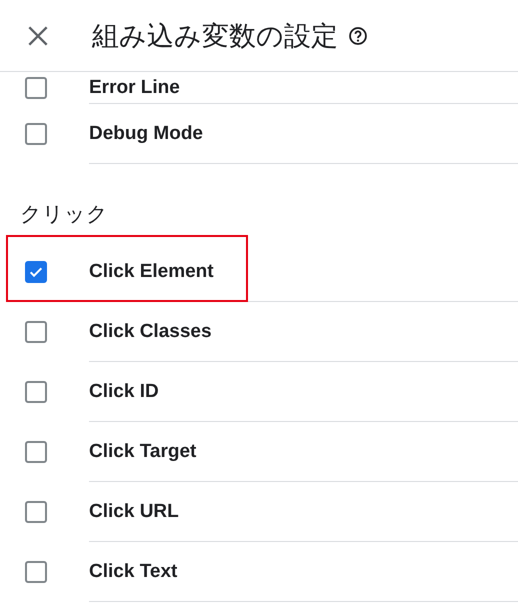 The width and height of the screenshot is (518, 610). Describe the element at coordinates (151, 271) in the screenshot. I see `checkbox-label: Click Element` at that location.